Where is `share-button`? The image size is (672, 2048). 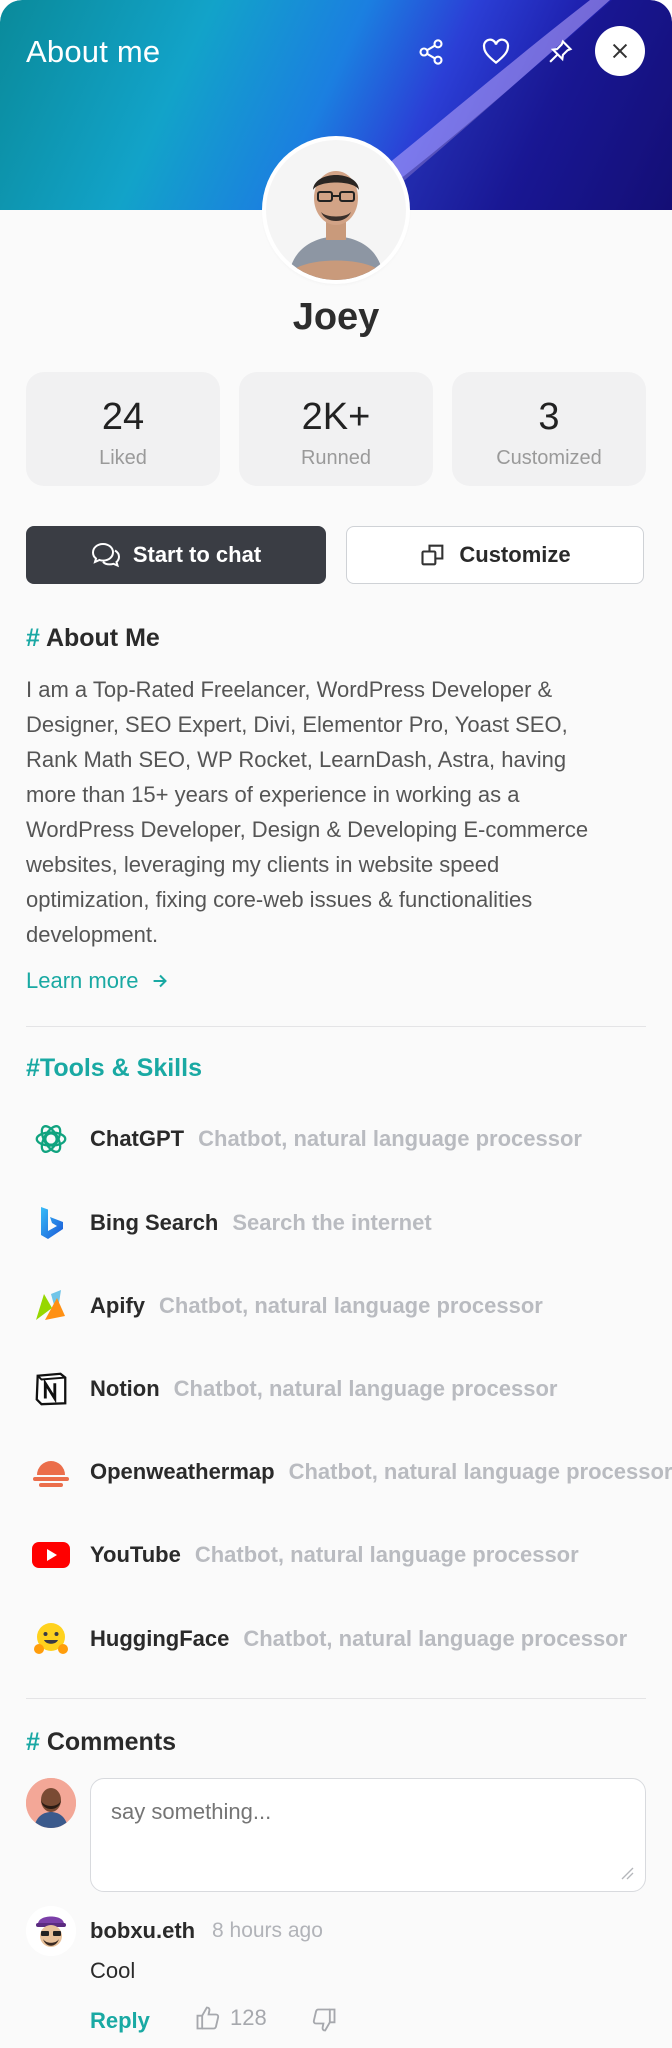 share-button is located at coordinates (431, 52).